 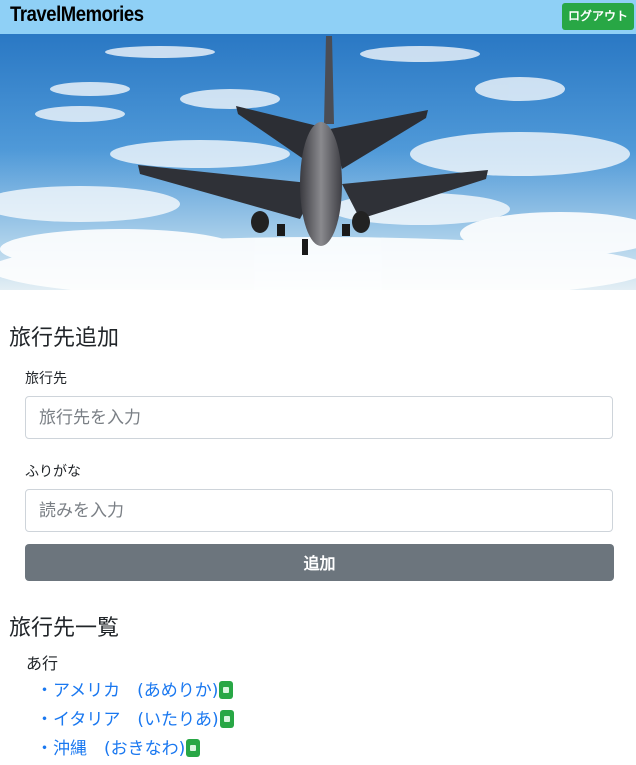 What do you see at coordinates (319, 562) in the screenshot?
I see `add-button: 追加` at bounding box center [319, 562].